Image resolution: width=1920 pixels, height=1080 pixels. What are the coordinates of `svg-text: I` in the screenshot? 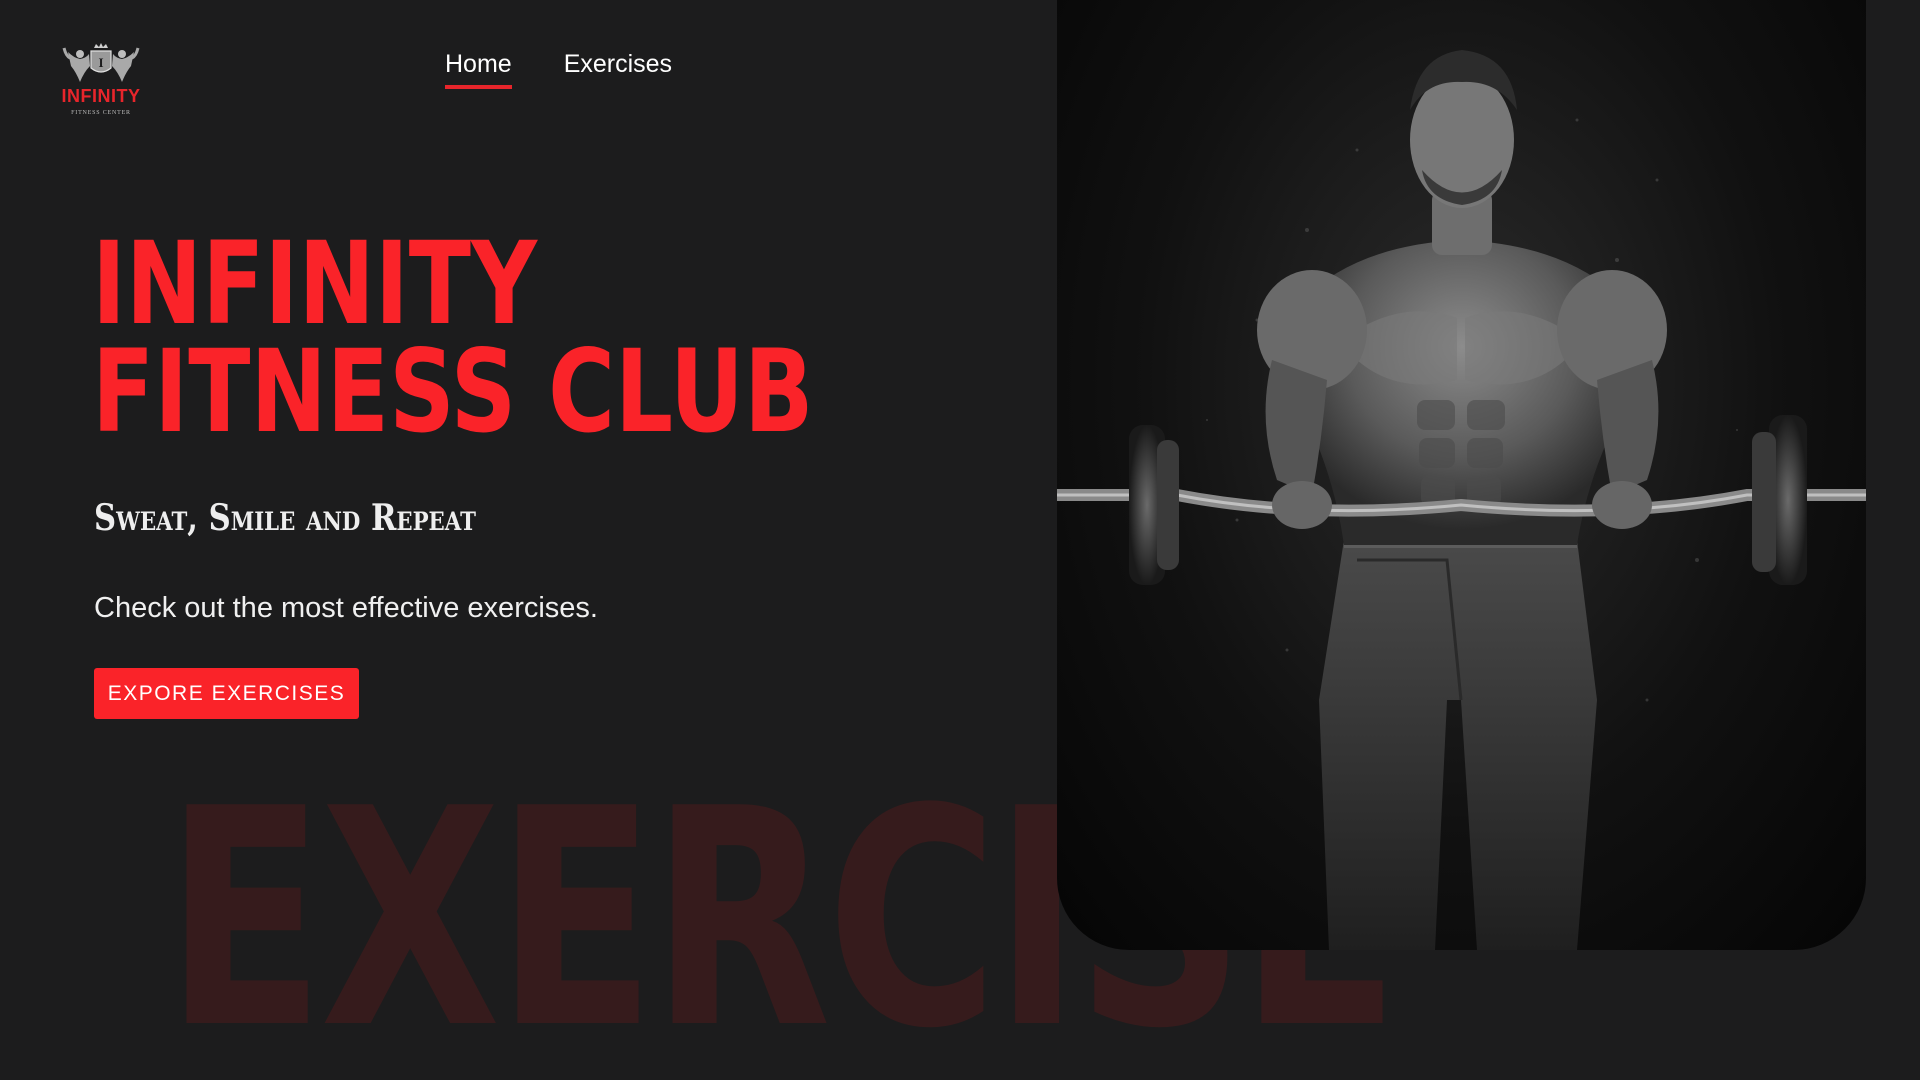 It's located at (100, 62).